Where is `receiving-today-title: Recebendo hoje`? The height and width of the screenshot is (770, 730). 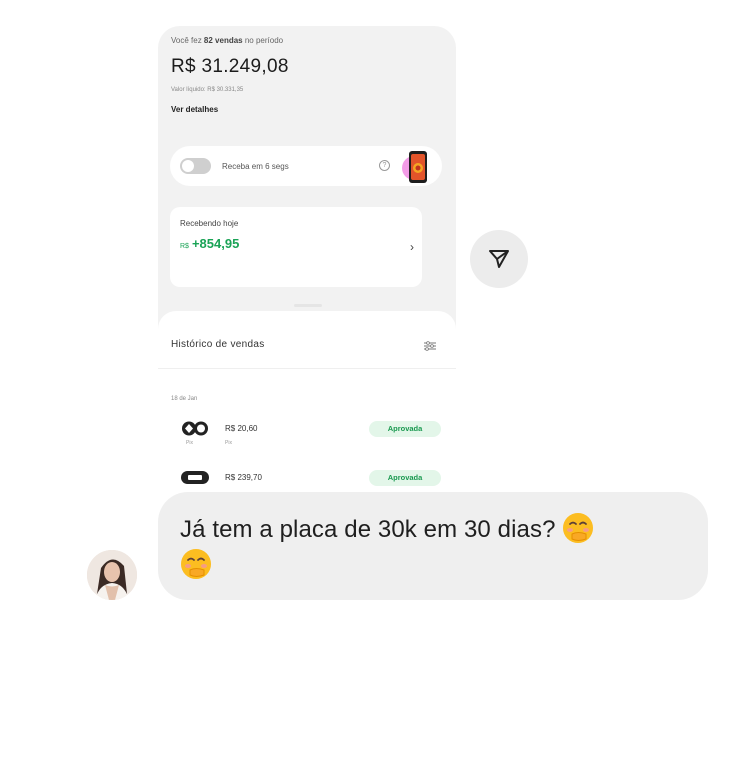 receiving-today-title: Recebendo hoje is located at coordinates (209, 223).